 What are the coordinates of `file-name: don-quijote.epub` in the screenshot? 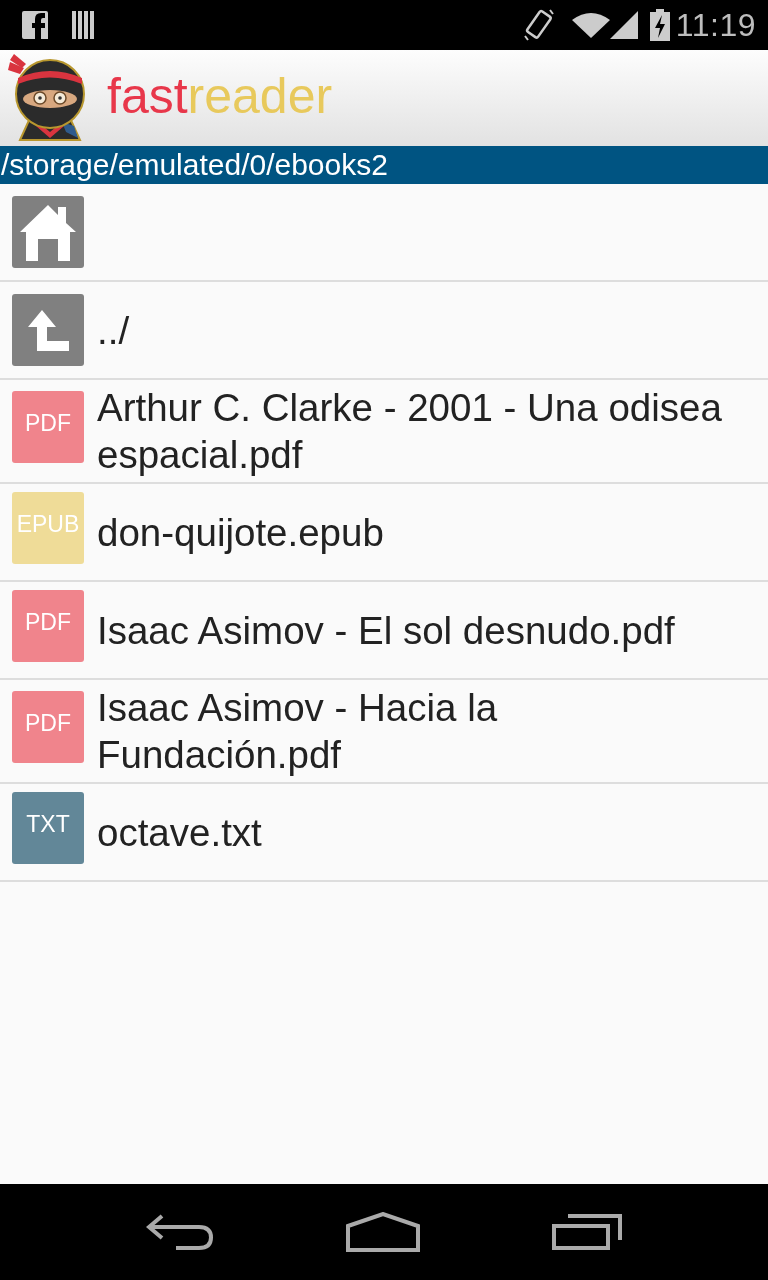 It's located at (240, 532).